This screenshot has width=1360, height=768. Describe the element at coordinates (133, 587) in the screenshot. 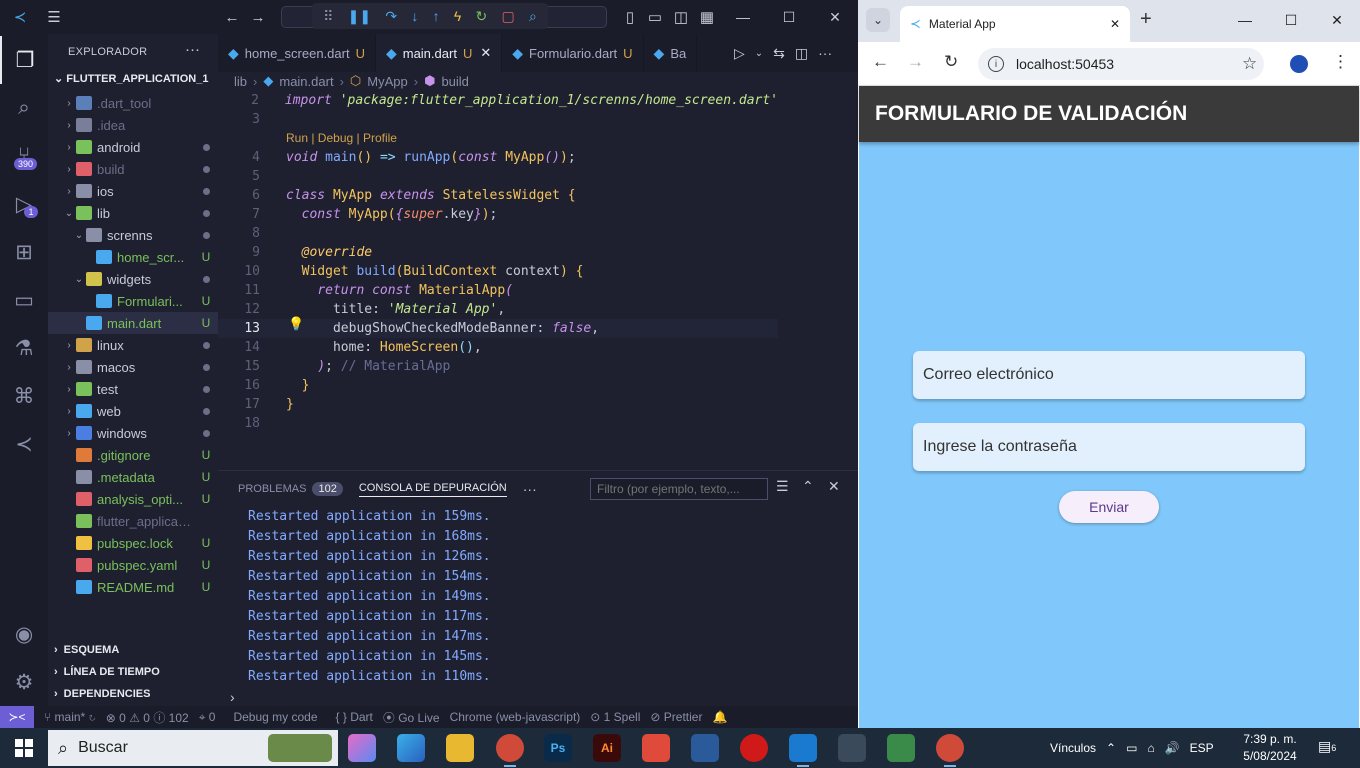

I see `tree-item: README.md U` at that location.